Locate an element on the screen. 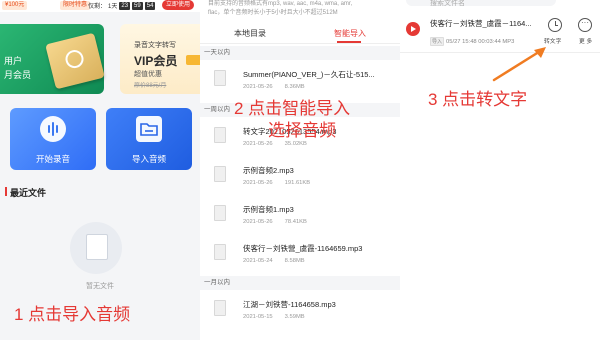 Image resolution: width=600 pixels, height=340 pixels. vip-membership-card: 用户 月会员 is located at coordinates (52, 59).